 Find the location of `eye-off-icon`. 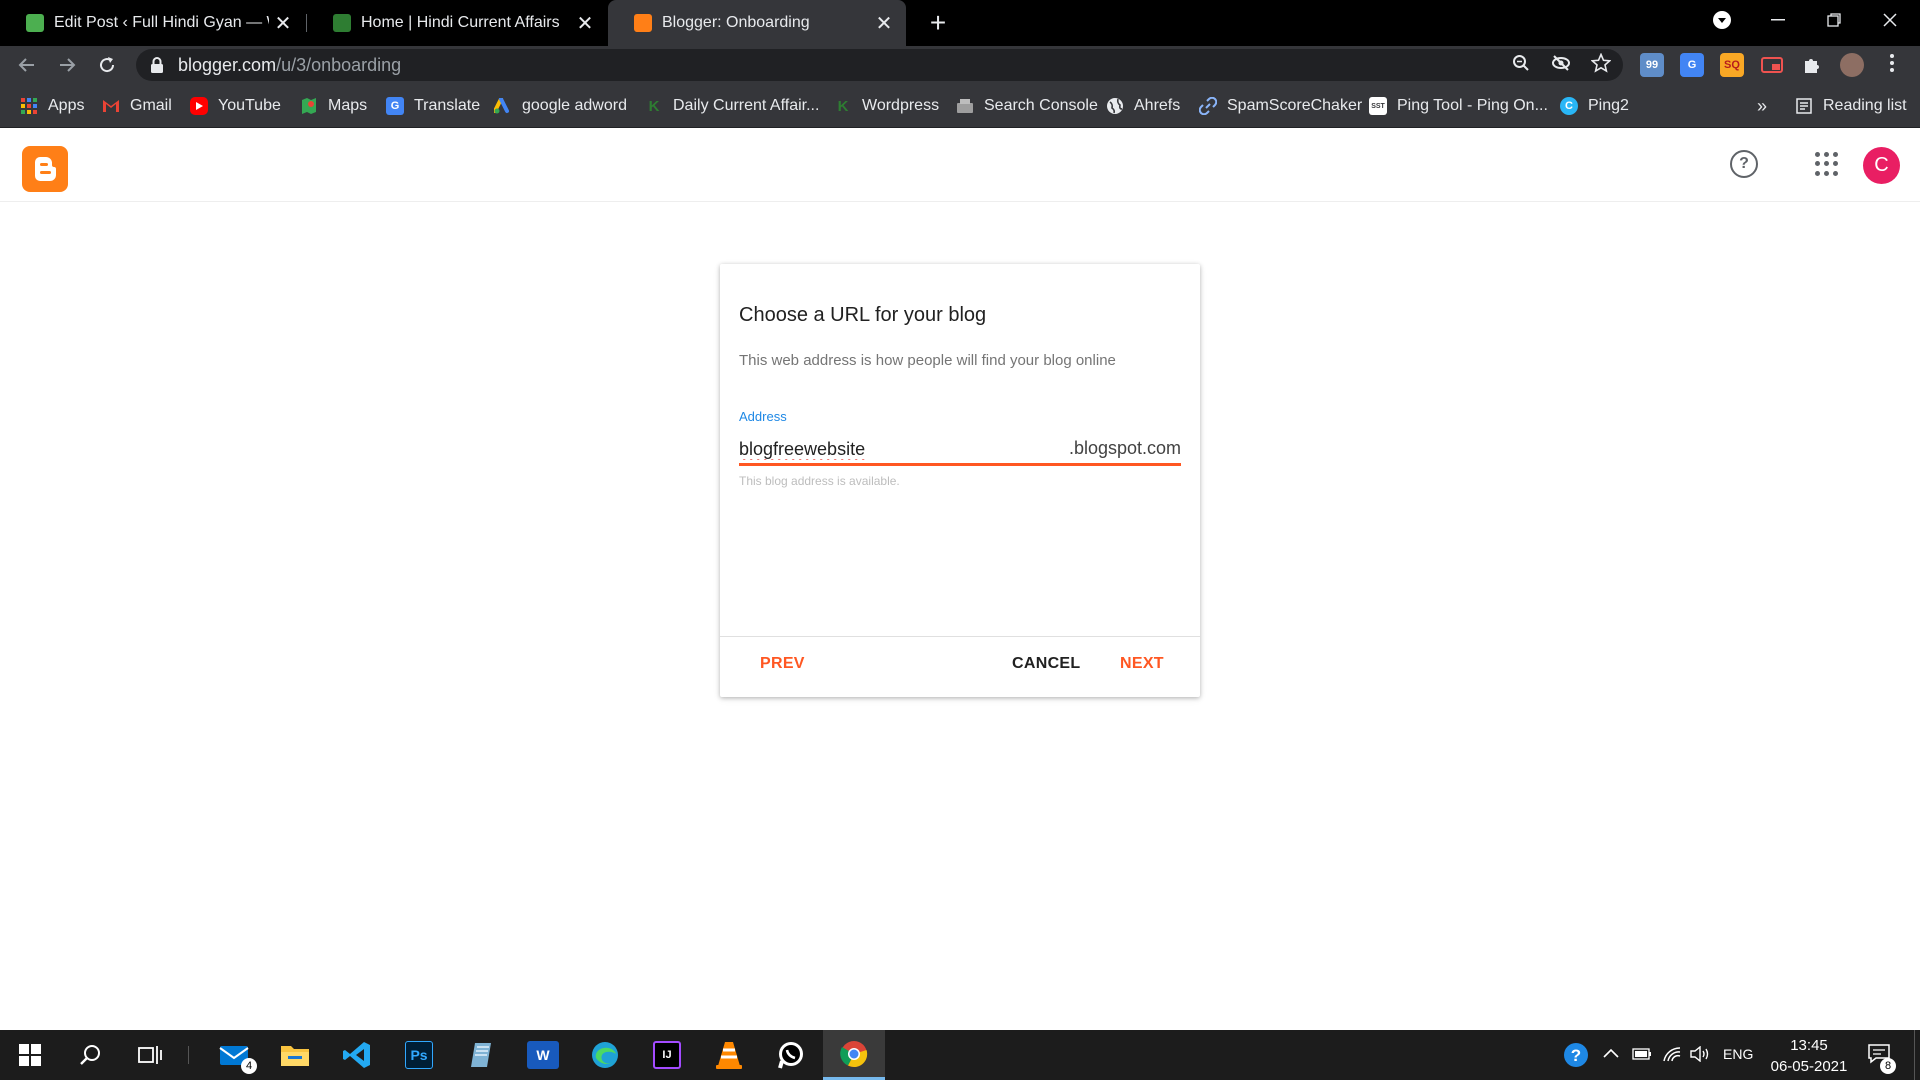

eye-off-icon is located at coordinates (1561, 63).